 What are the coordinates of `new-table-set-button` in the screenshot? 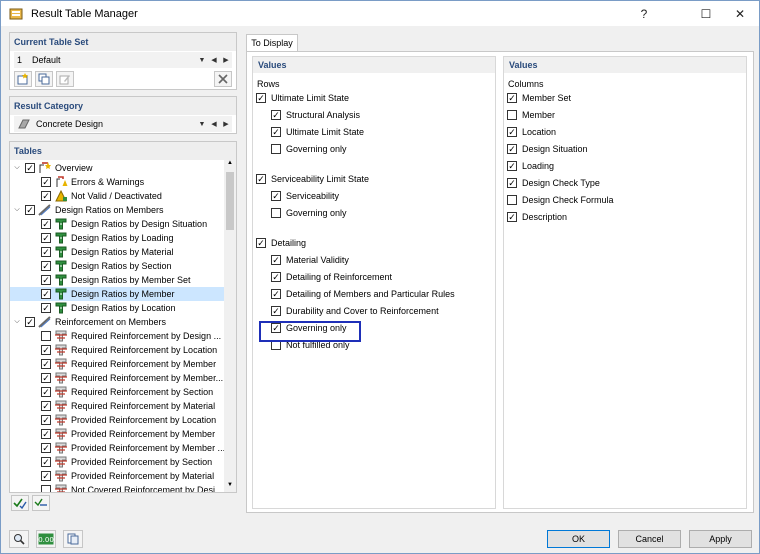 It's located at (23, 79).